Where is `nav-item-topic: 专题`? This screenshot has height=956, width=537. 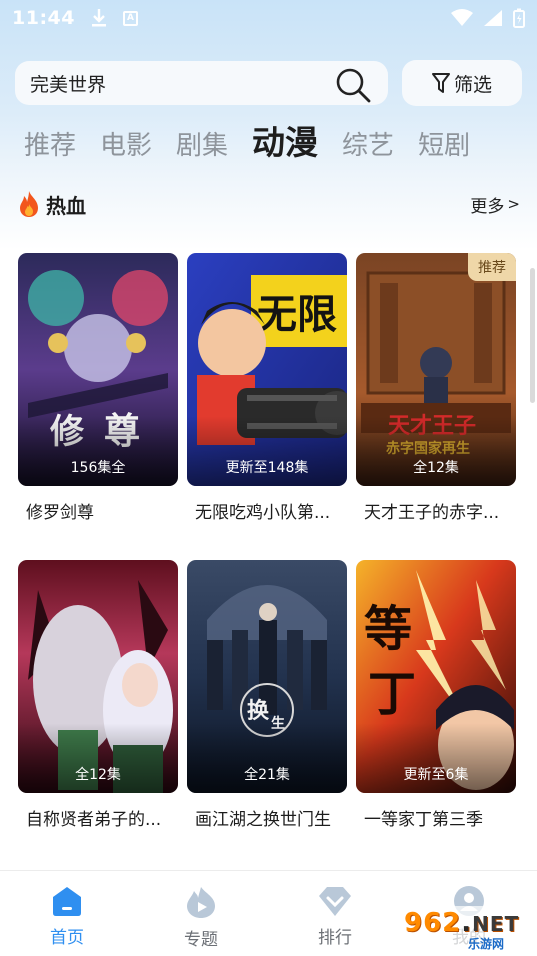
nav-item-topic: 专题 is located at coordinates (201, 917).